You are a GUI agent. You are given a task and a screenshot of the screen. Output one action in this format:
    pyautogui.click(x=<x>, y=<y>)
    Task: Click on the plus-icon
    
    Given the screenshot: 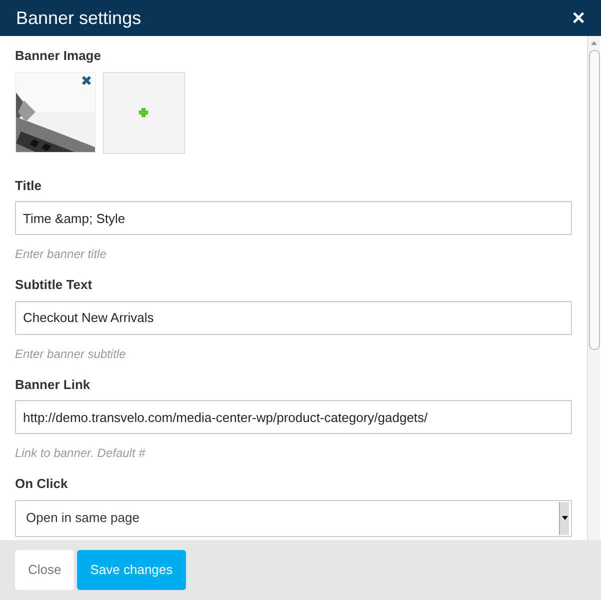 What is the action you would take?
    pyautogui.click(x=143, y=112)
    